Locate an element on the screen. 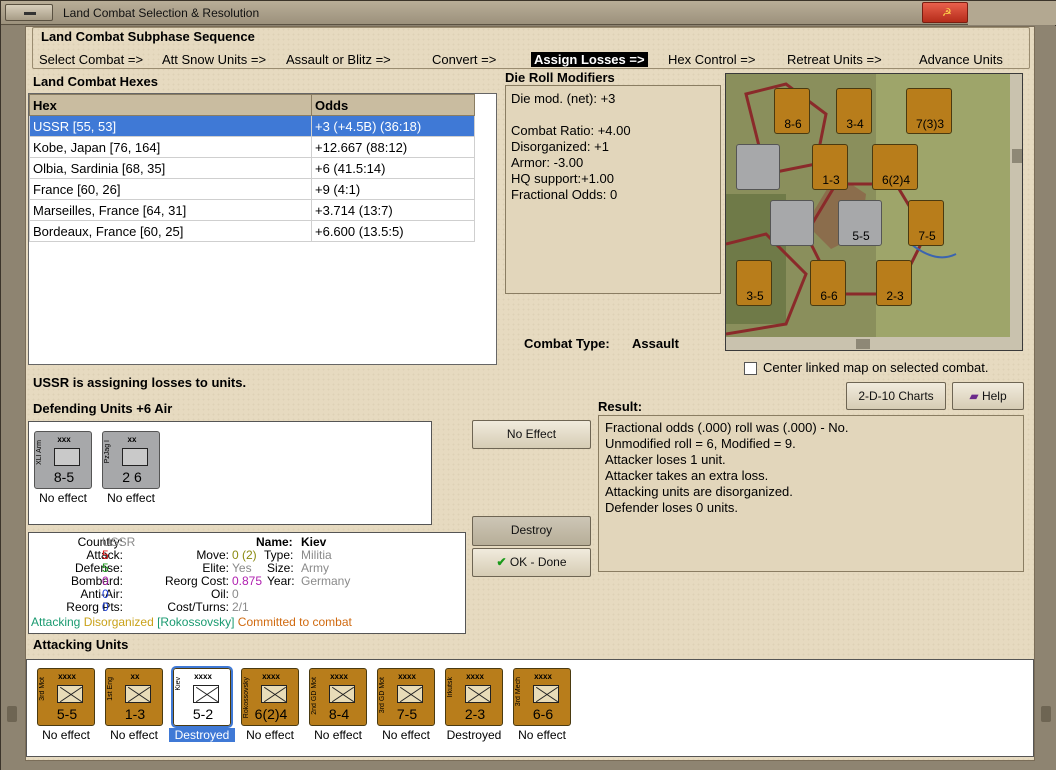  attacking-unit: xxxx 3rd GD Mot 7-5 is located at coordinates (406, 697).